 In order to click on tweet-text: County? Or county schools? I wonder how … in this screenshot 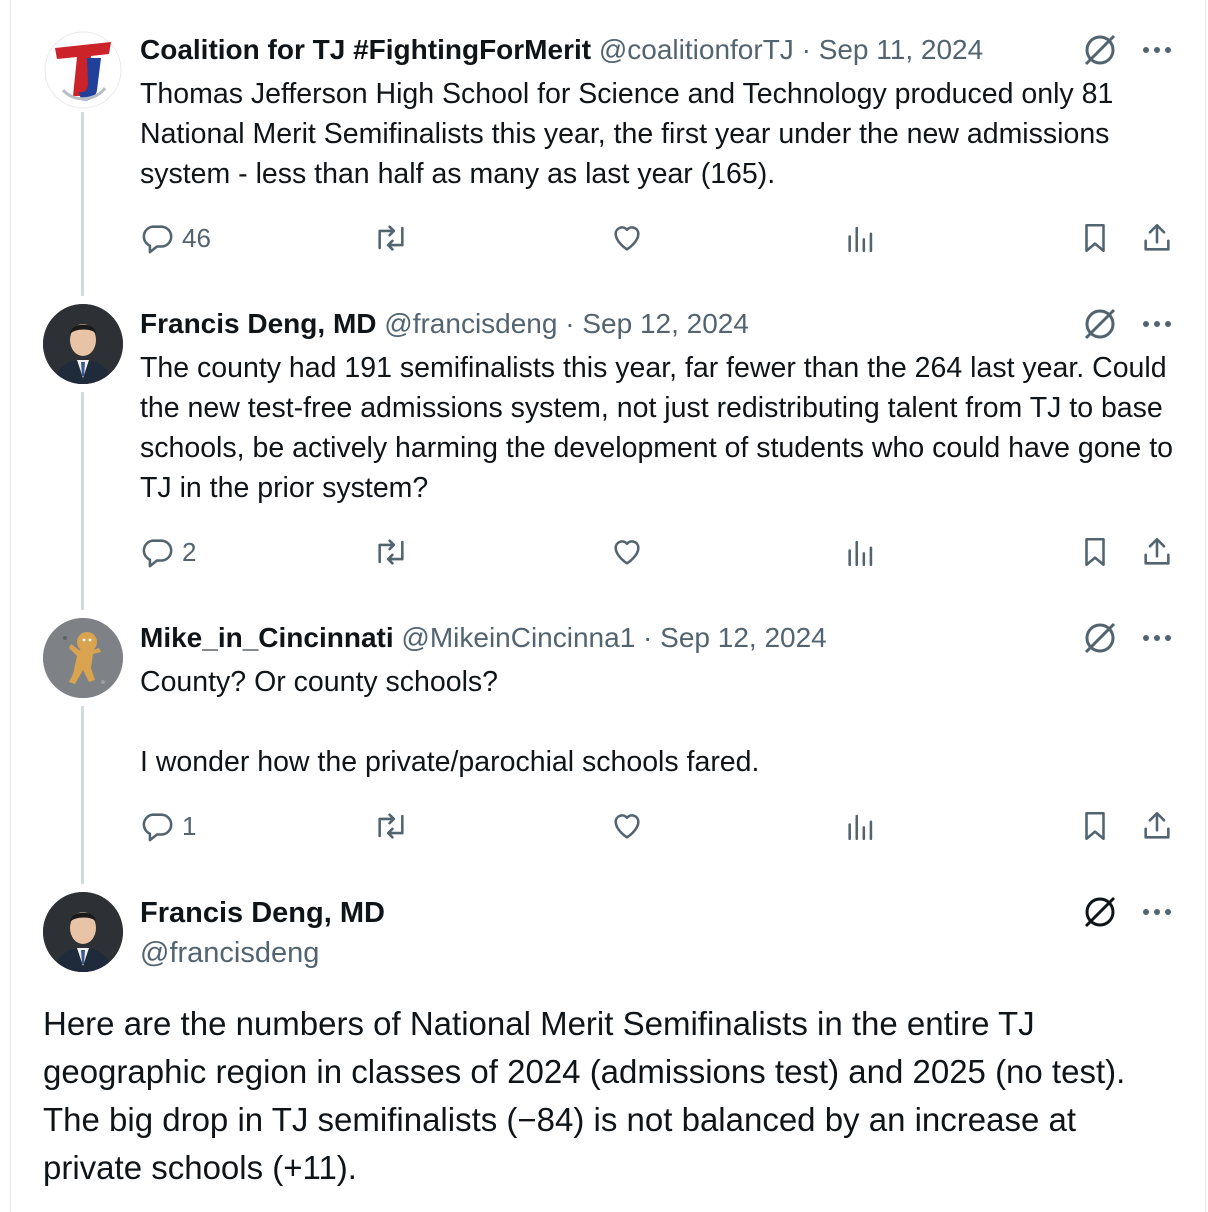, I will do `click(660, 722)`.